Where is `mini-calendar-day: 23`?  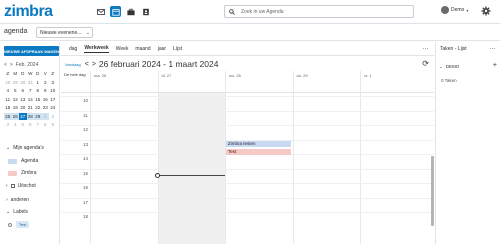
mini-calendar-day: 23 is located at coordinates (46, 107).